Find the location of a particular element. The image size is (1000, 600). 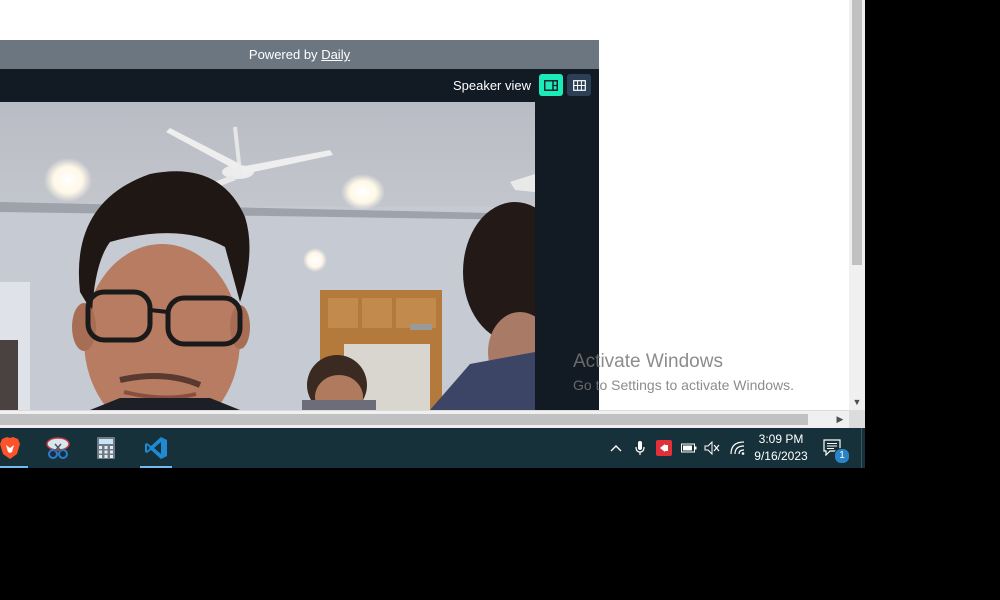

visual-studio-code-taskbar-button is located at coordinates (156, 448).